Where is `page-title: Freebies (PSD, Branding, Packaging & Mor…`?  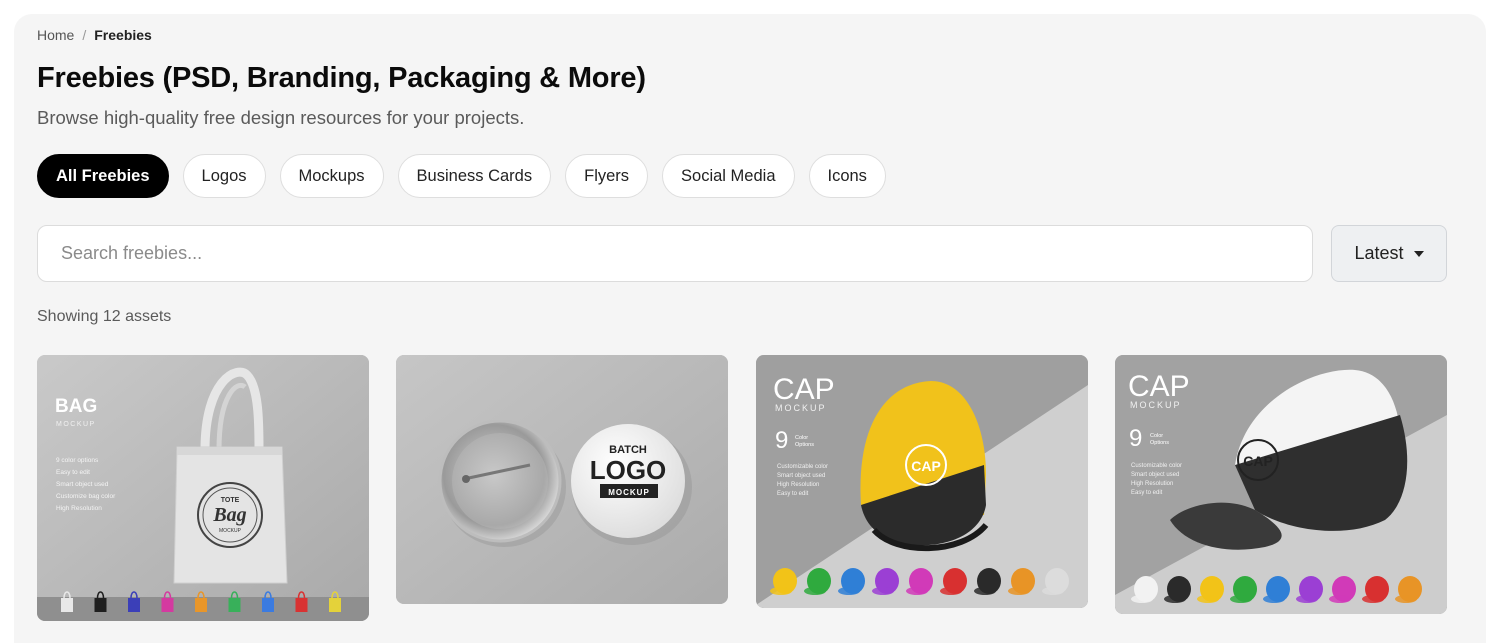 page-title: Freebies (PSD, Branding, Packaging & Mor… is located at coordinates (341, 78).